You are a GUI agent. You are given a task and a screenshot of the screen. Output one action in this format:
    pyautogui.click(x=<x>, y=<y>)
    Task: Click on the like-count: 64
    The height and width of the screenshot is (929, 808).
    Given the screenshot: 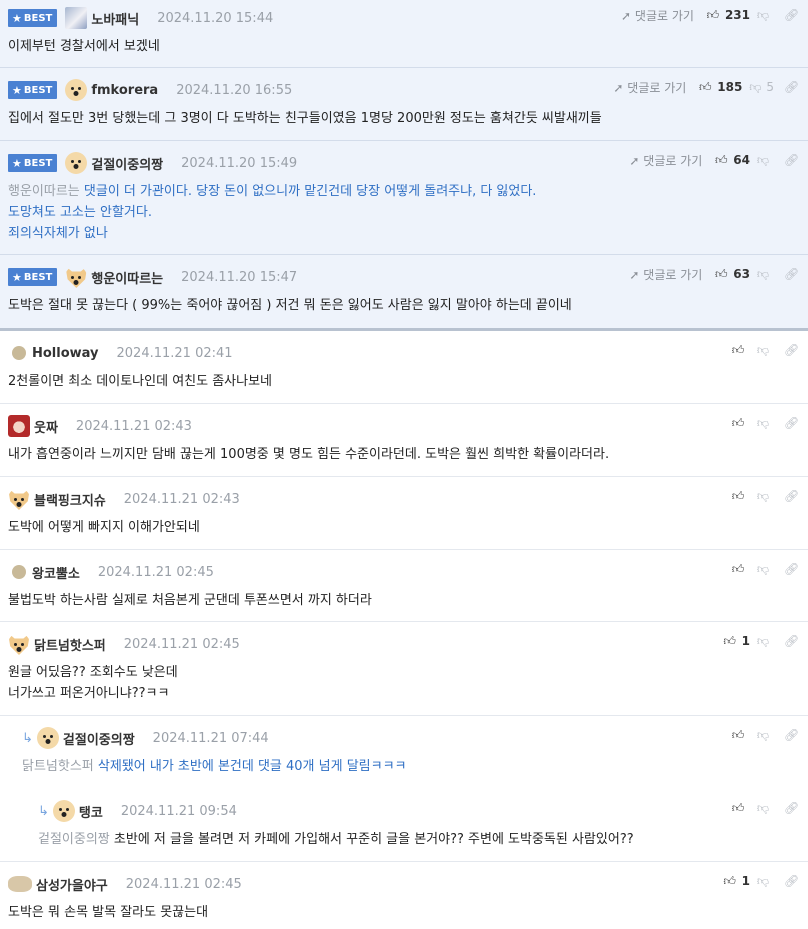 What is the action you would take?
    pyautogui.click(x=741, y=160)
    